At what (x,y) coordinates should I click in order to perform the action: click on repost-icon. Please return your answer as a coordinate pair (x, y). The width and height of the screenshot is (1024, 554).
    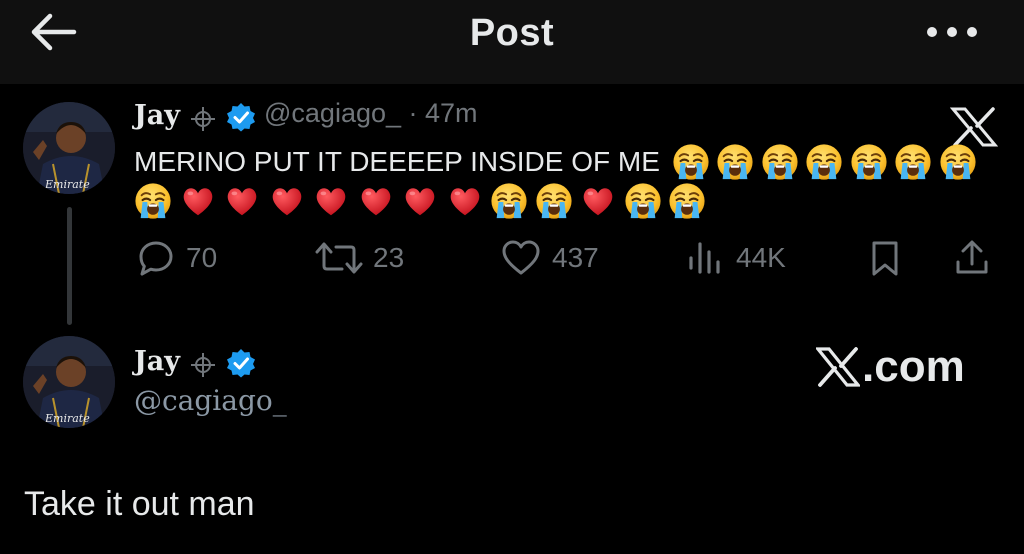
    Looking at the image, I should click on (339, 258).